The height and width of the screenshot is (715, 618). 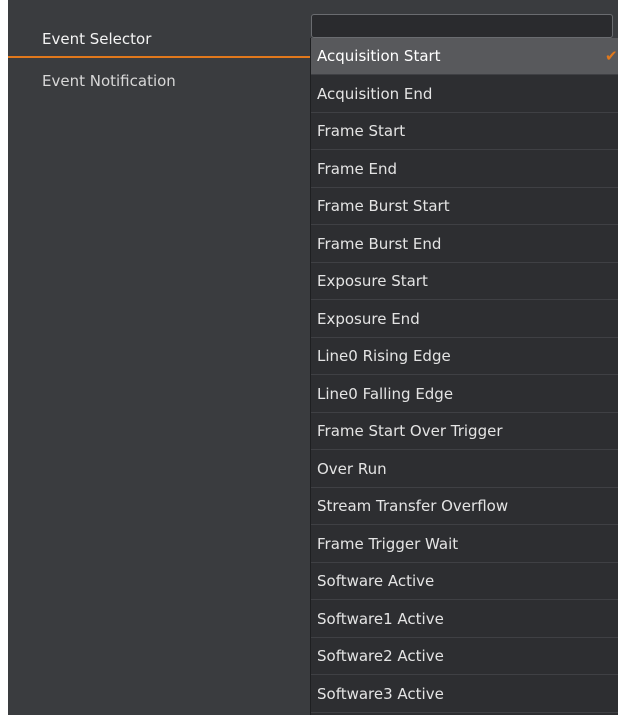 What do you see at coordinates (464, 169) in the screenshot?
I see `dropdown-item: Frame End` at bounding box center [464, 169].